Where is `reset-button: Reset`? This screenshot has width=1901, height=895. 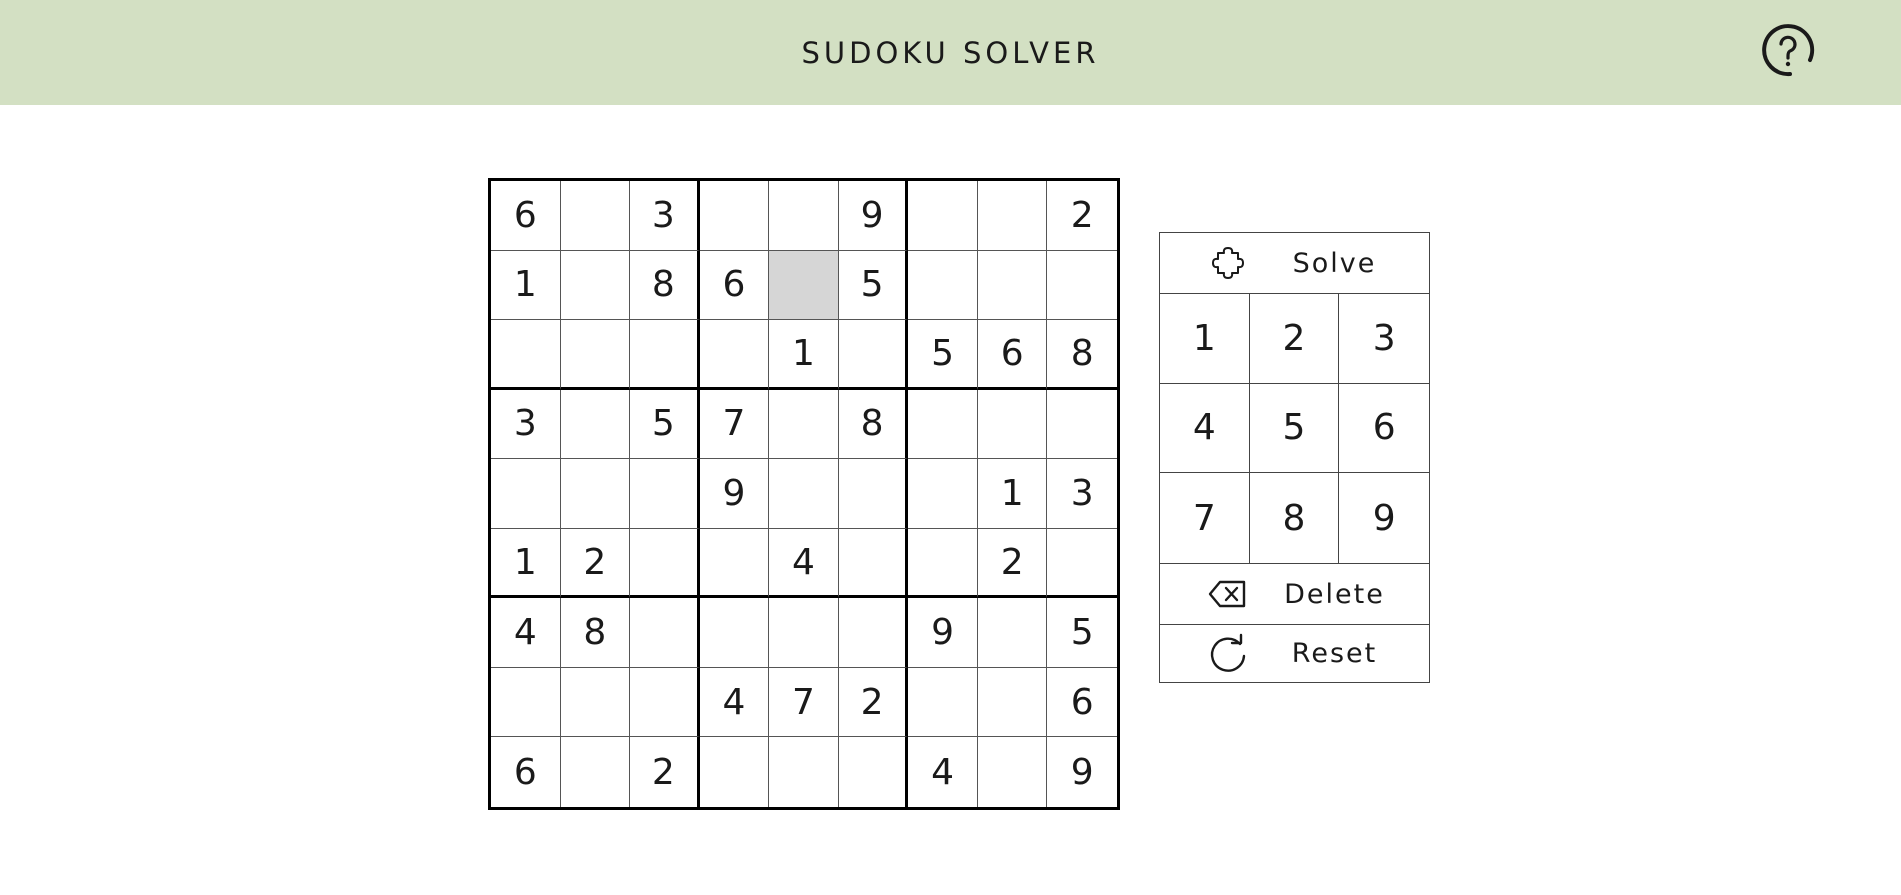
reset-button: Reset is located at coordinates (1294, 653).